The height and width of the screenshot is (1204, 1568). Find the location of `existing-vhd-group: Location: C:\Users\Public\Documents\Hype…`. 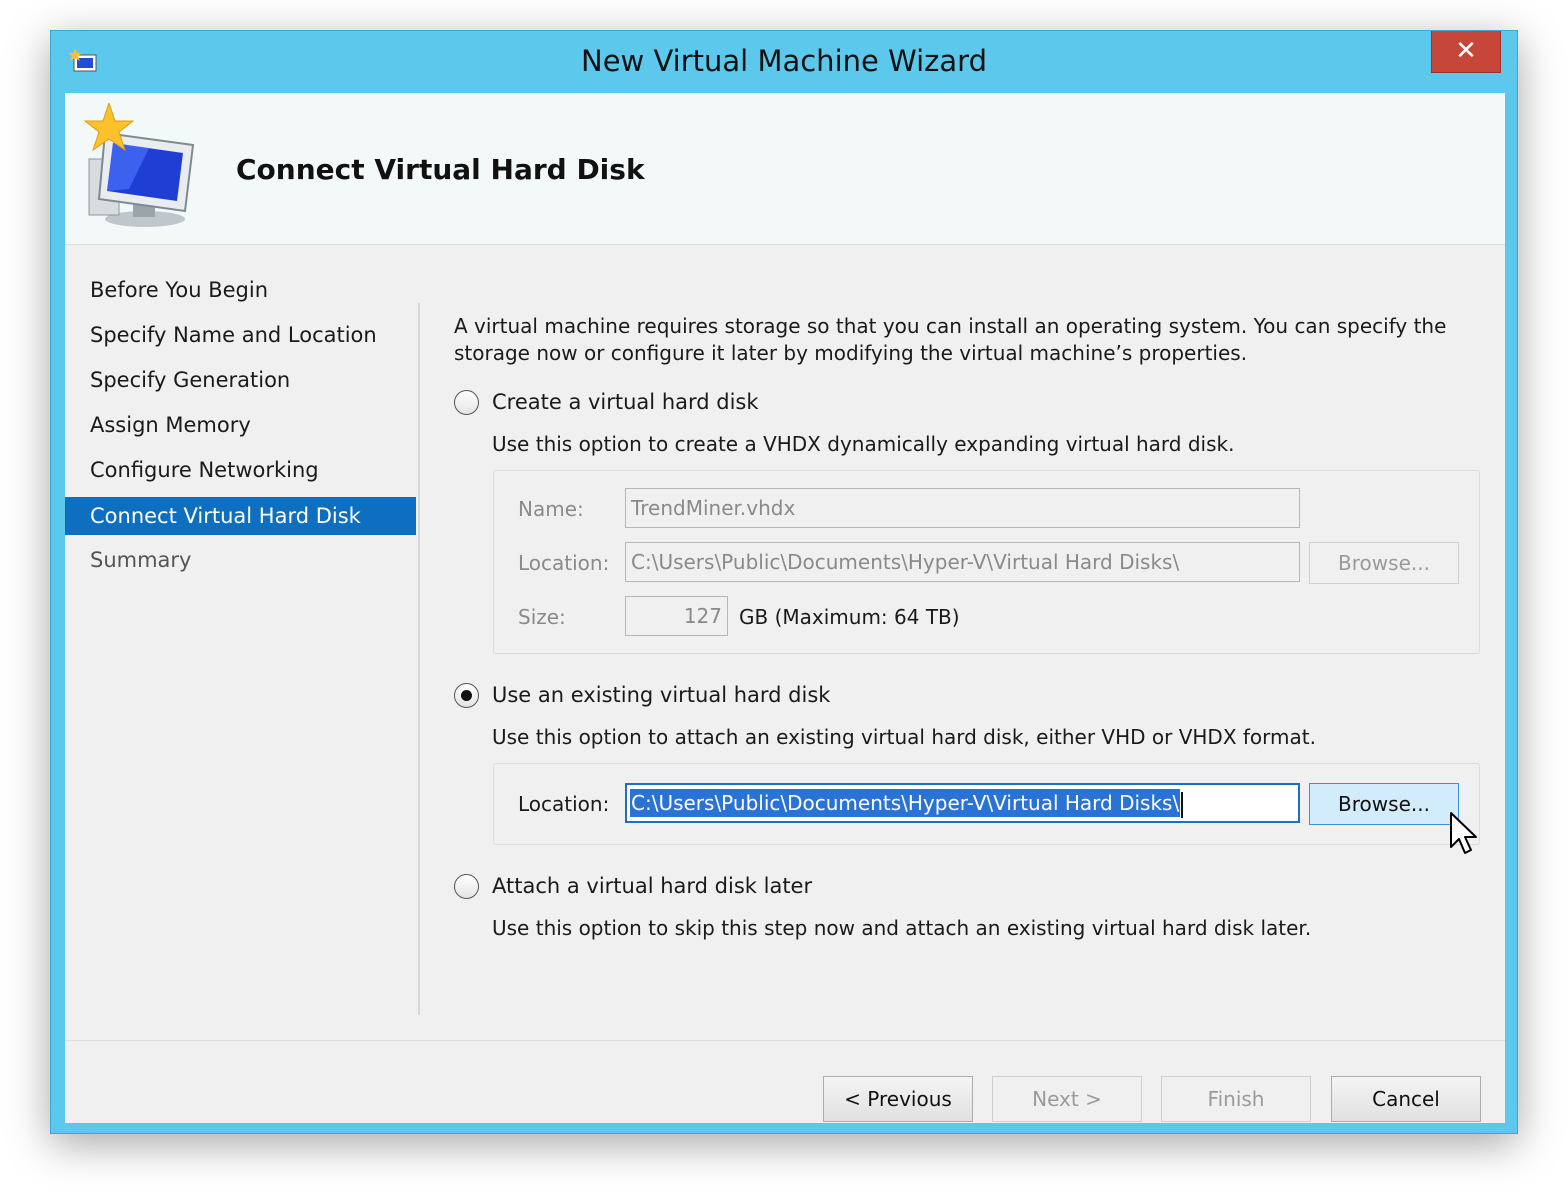

existing-vhd-group: Location: C:\Users\Public\Documents\Hype… is located at coordinates (986, 804).